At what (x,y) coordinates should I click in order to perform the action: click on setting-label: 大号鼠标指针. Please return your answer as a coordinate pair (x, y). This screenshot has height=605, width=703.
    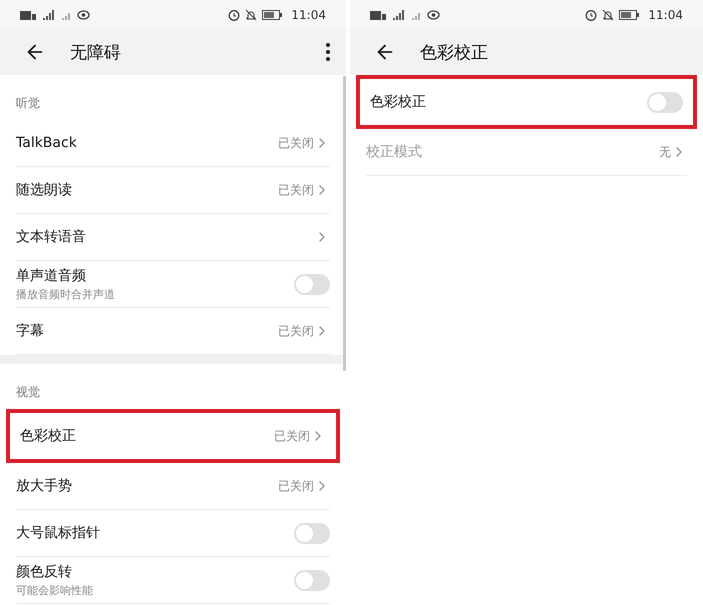
    Looking at the image, I should click on (58, 533).